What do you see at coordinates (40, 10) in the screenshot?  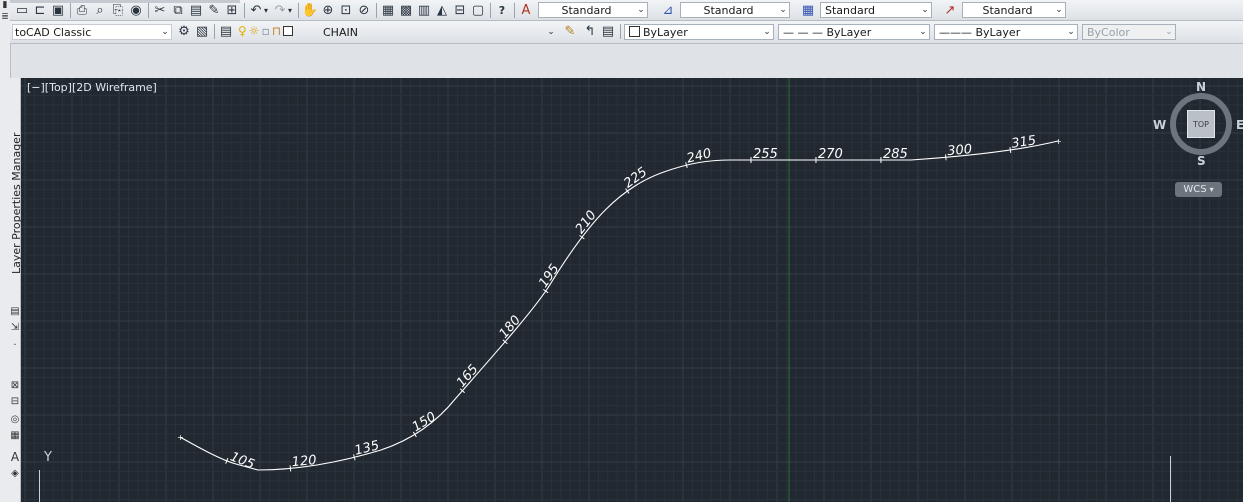 I see `open-icon: ⊏` at bounding box center [40, 10].